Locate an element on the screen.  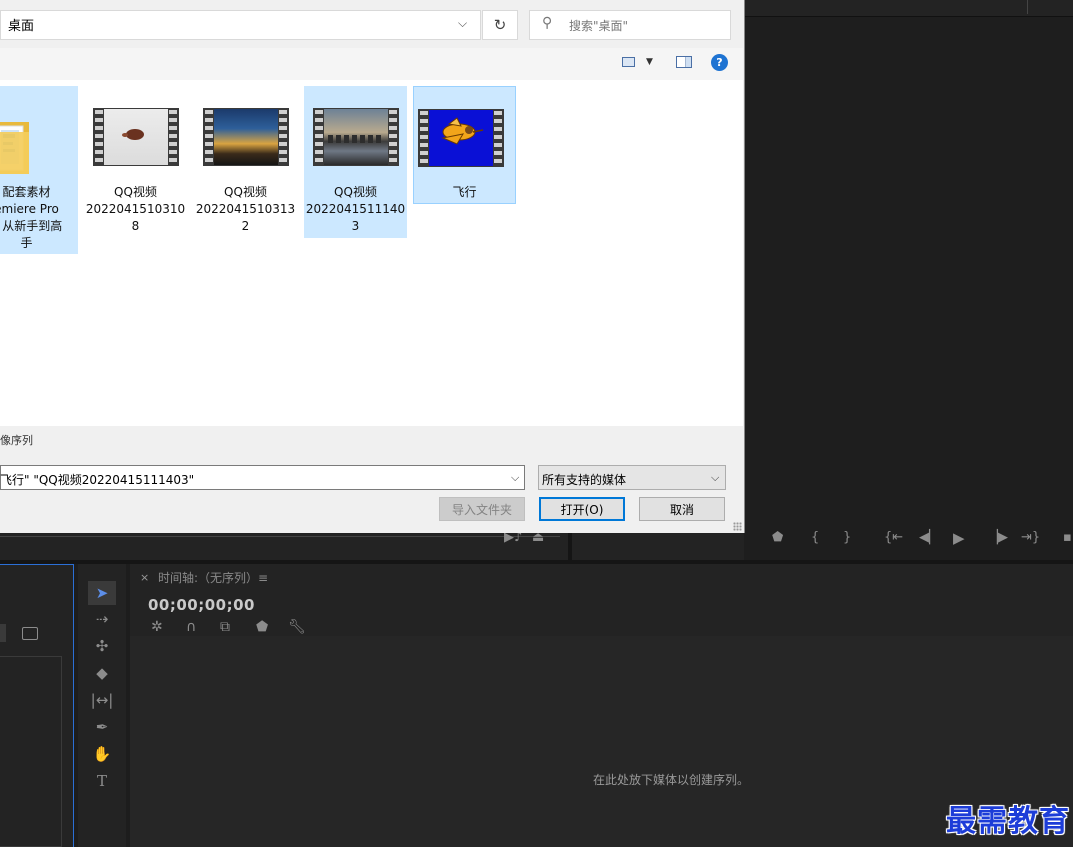
resize-grip-icon is located at coordinates (737, 526).